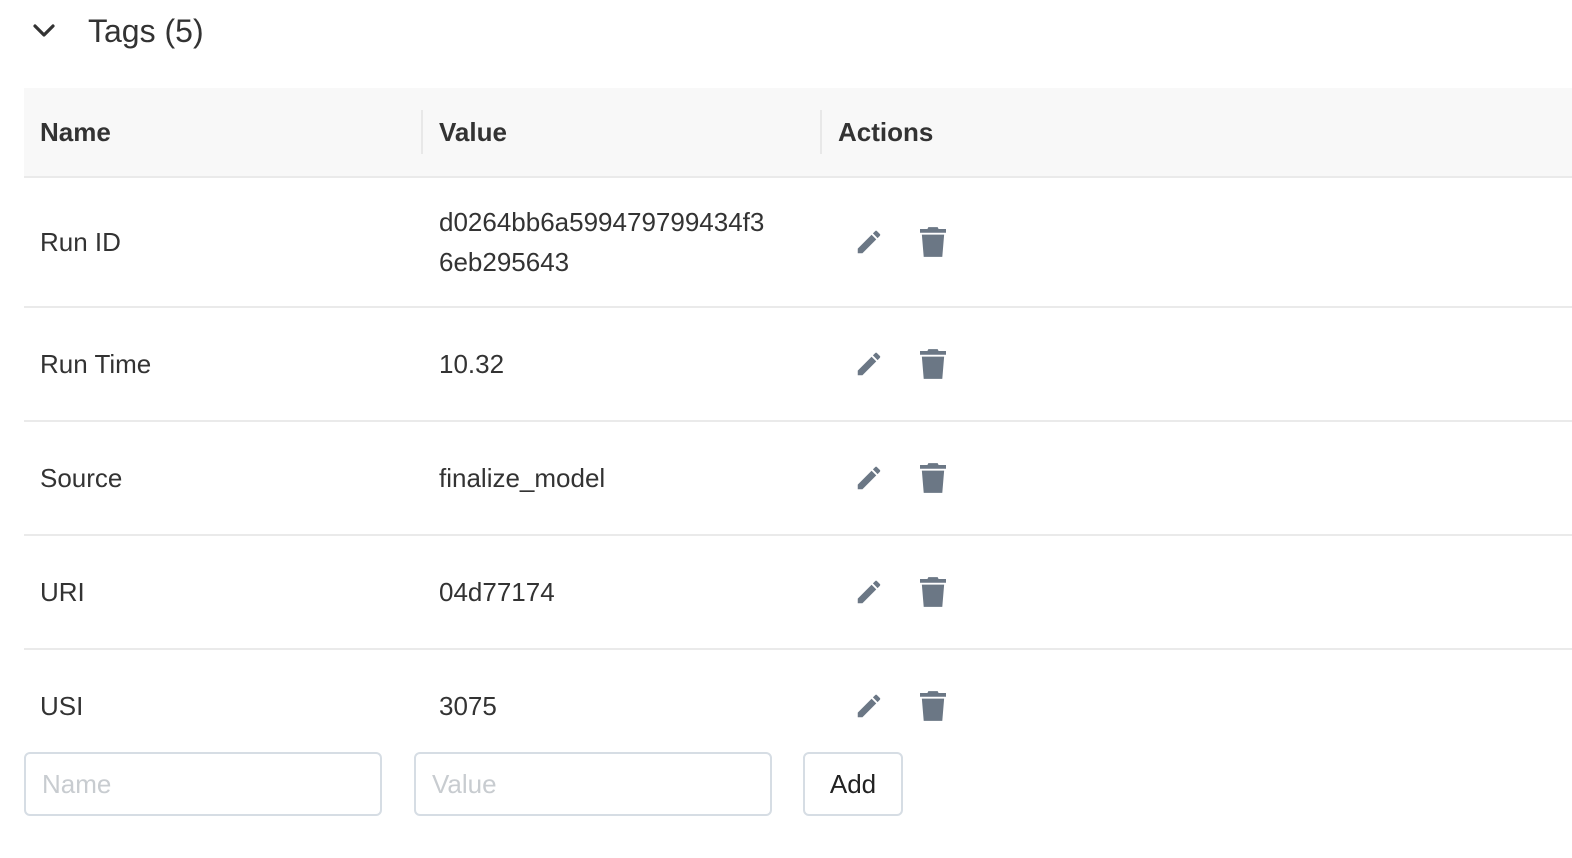 This screenshot has width=1572, height=858. I want to click on tags-section-header: Tags (5), so click(114, 31).